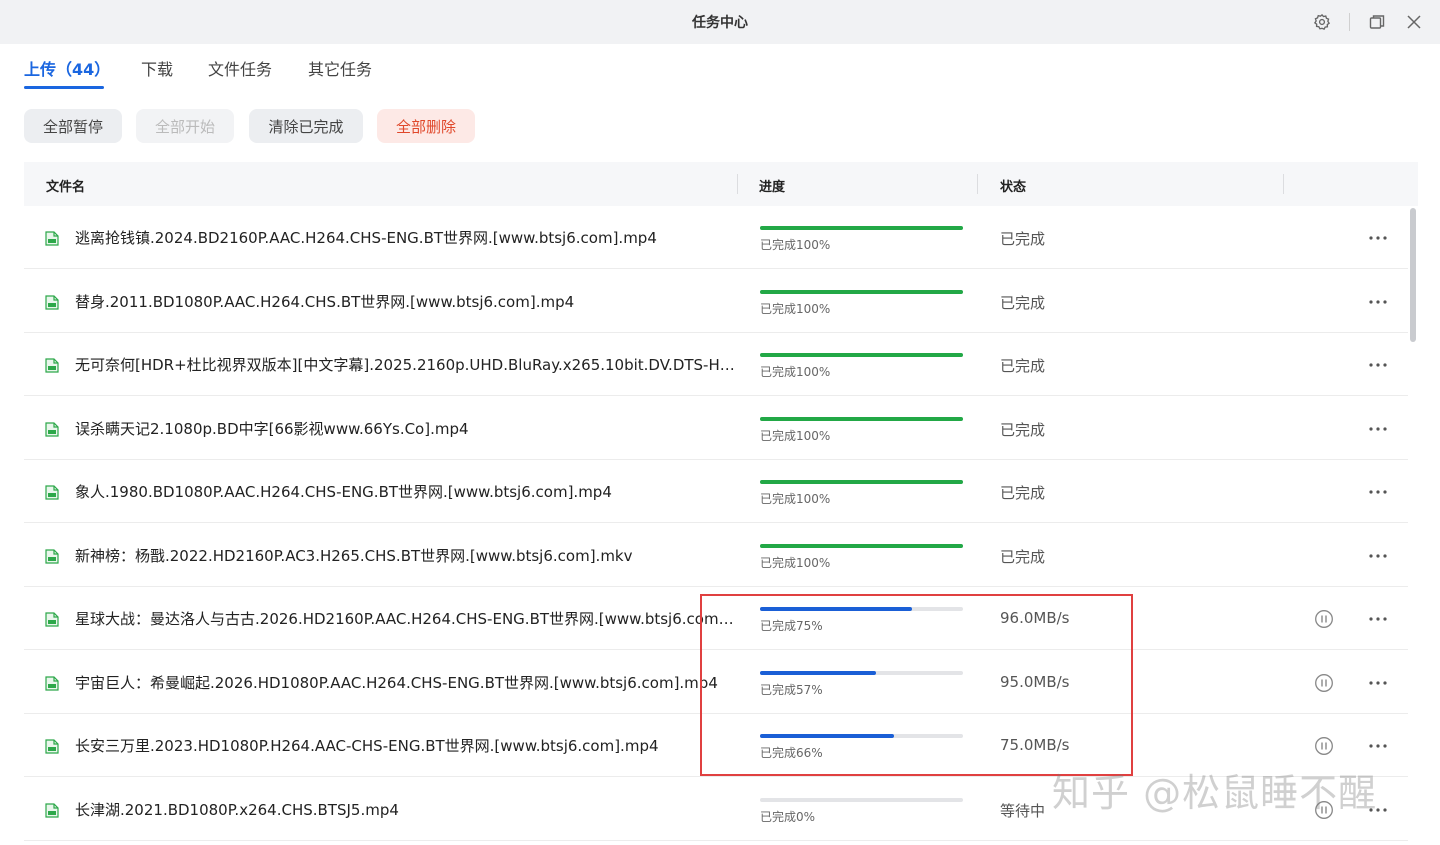 The width and height of the screenshot is (1440, 845). I want to click on column-header-status: 状态, so click(1013, 187).